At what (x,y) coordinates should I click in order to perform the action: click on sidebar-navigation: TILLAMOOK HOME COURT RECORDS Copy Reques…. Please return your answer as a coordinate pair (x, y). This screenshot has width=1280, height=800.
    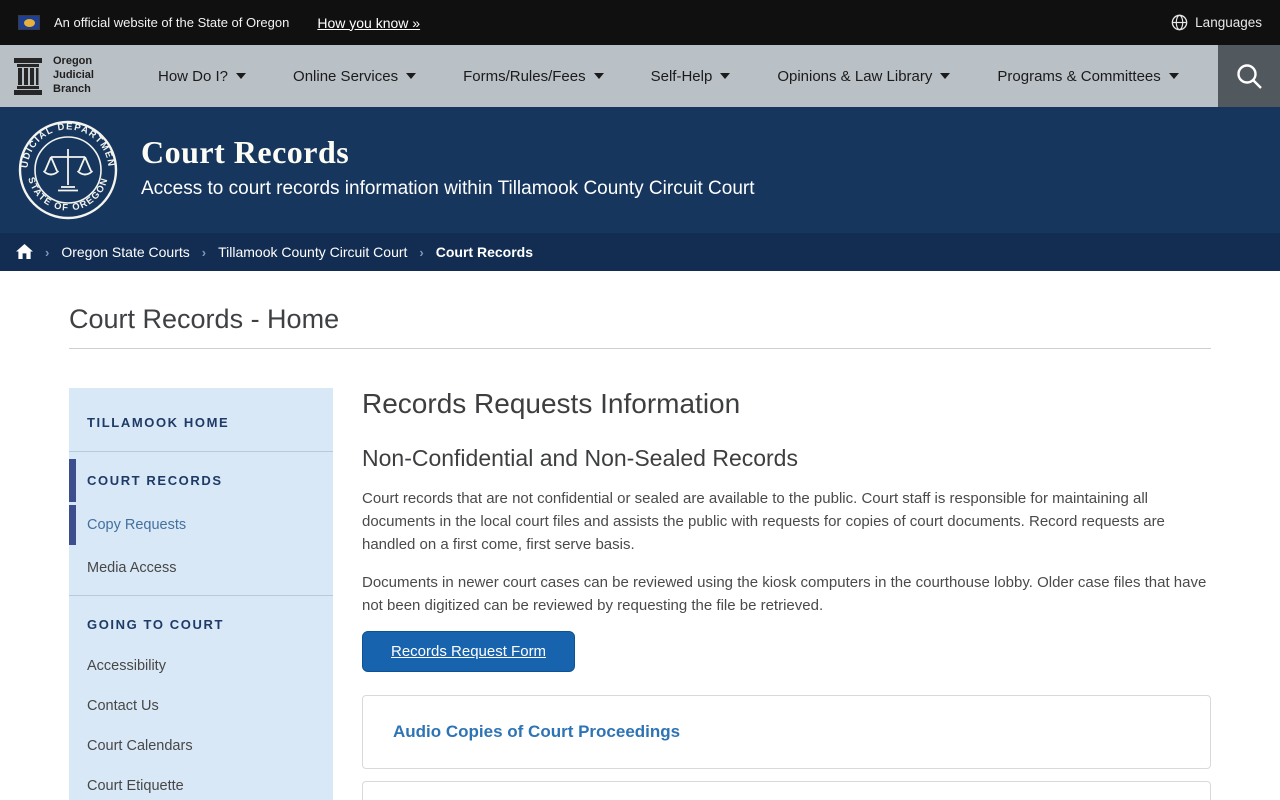
    Looking at the image, I should click on (201, 594).